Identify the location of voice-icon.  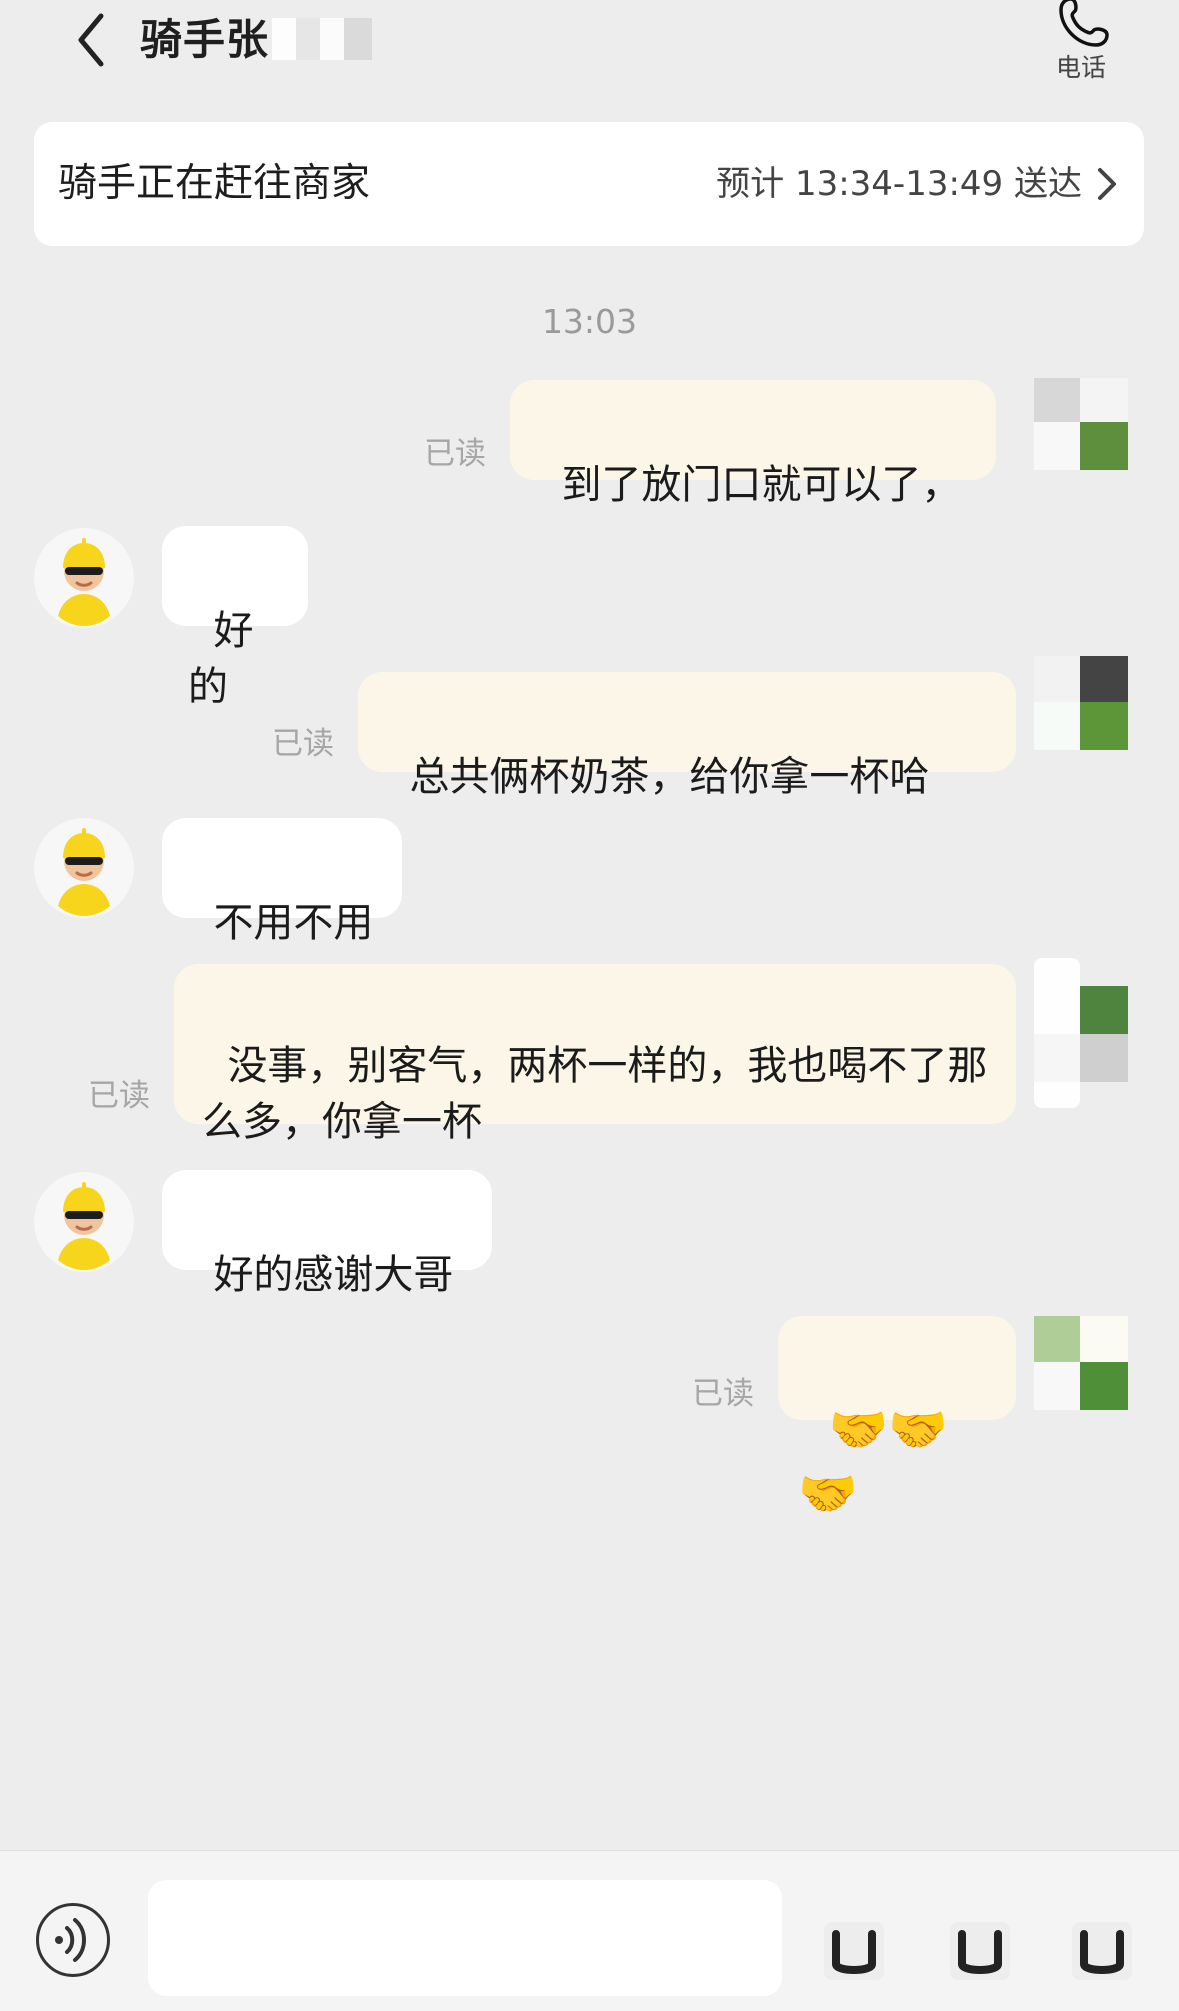
(70, 1940).